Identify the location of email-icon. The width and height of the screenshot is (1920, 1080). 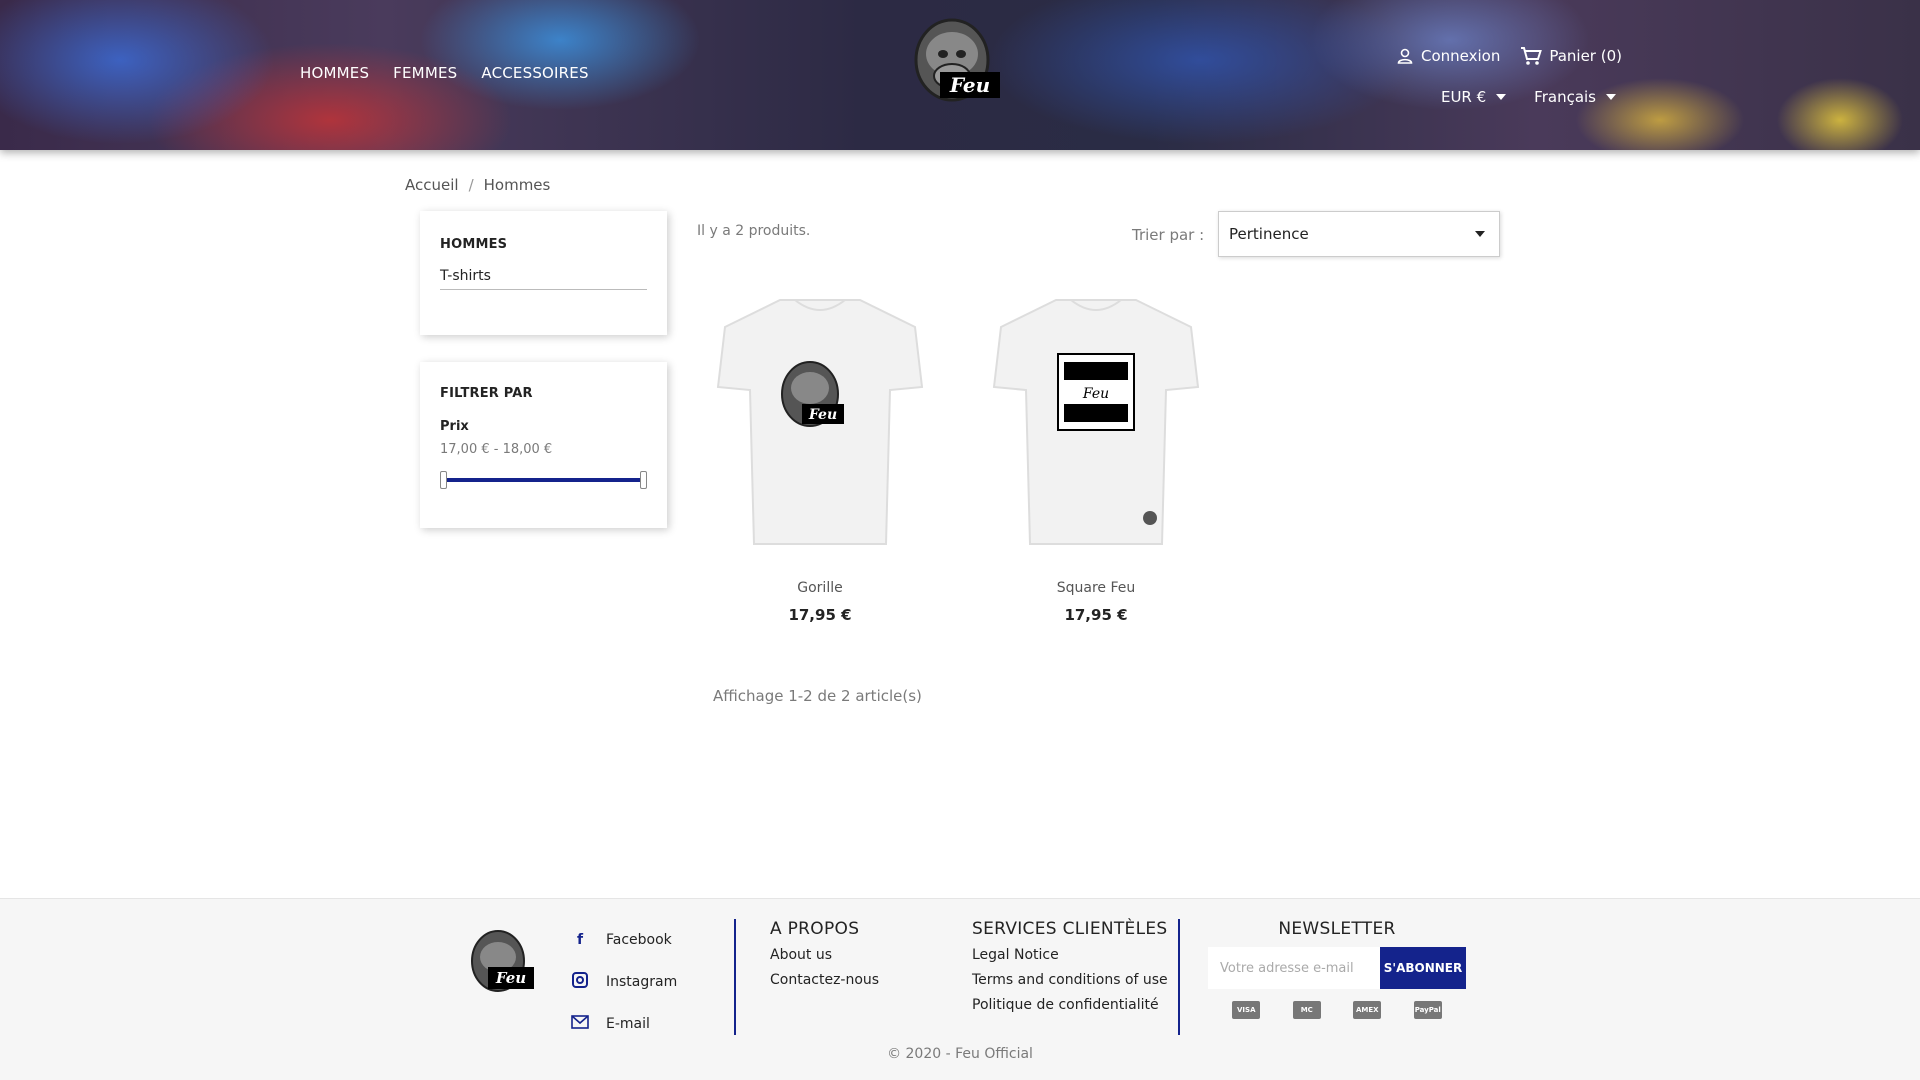
(580, 1024).